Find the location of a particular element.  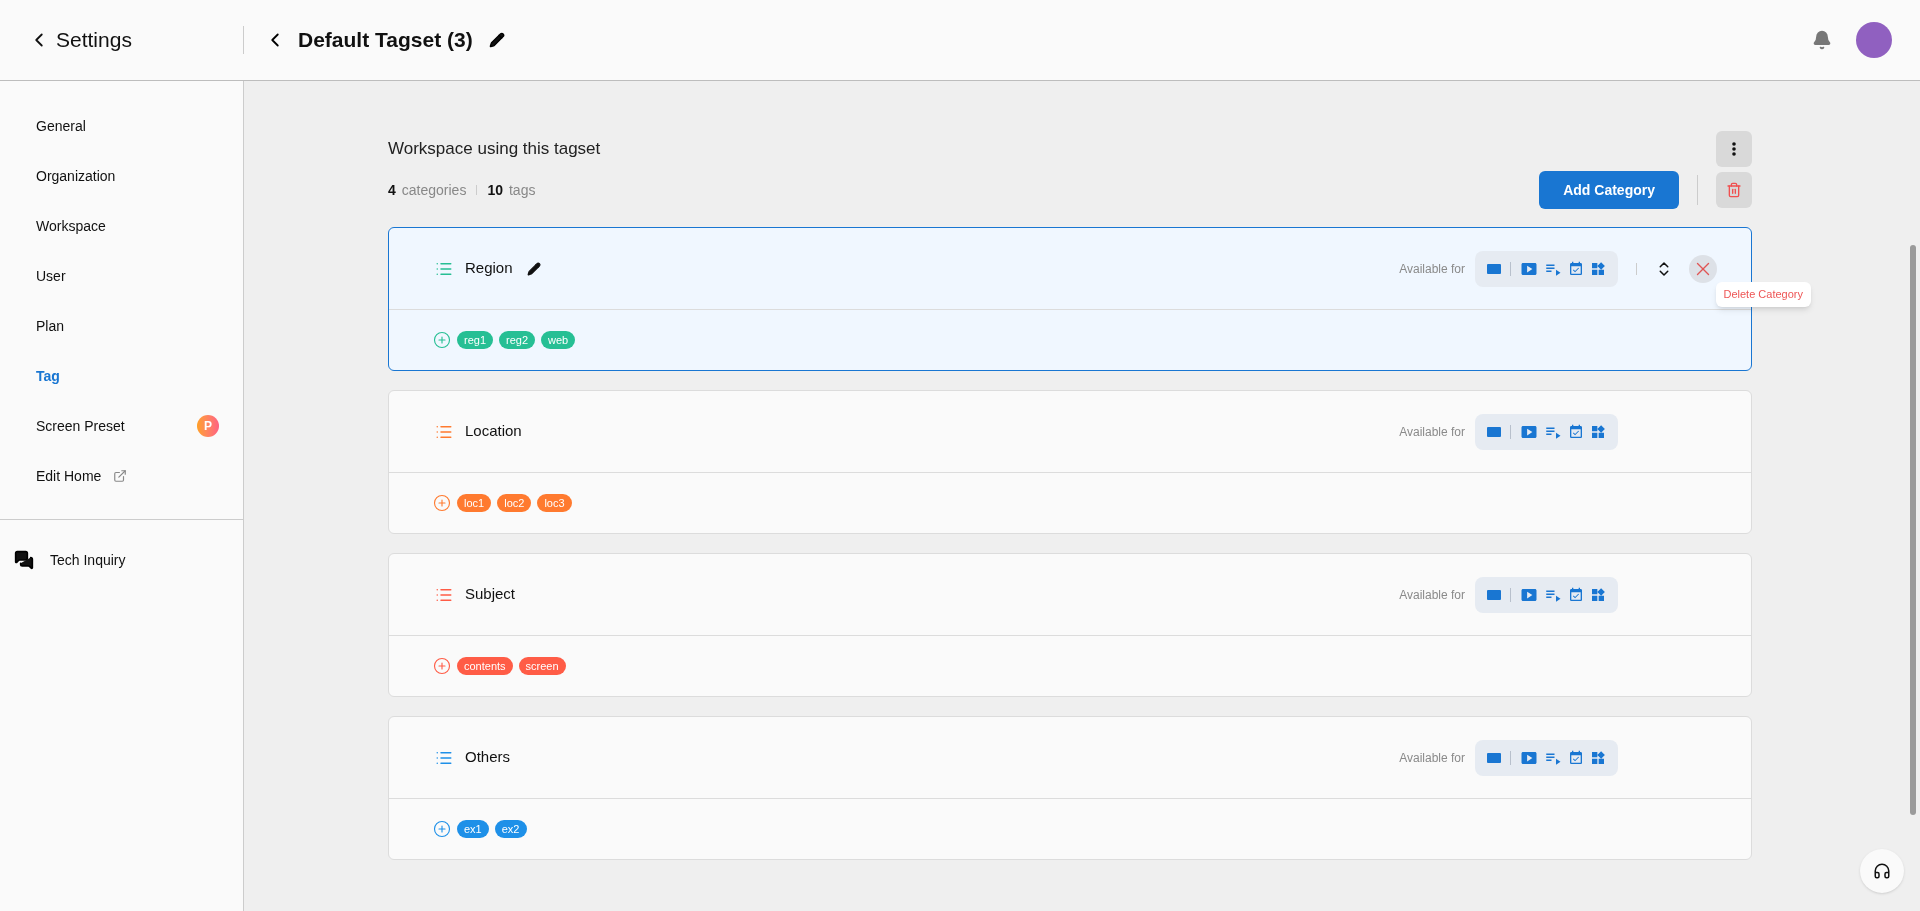

headset-icon is located at coordinates (1882, 871).